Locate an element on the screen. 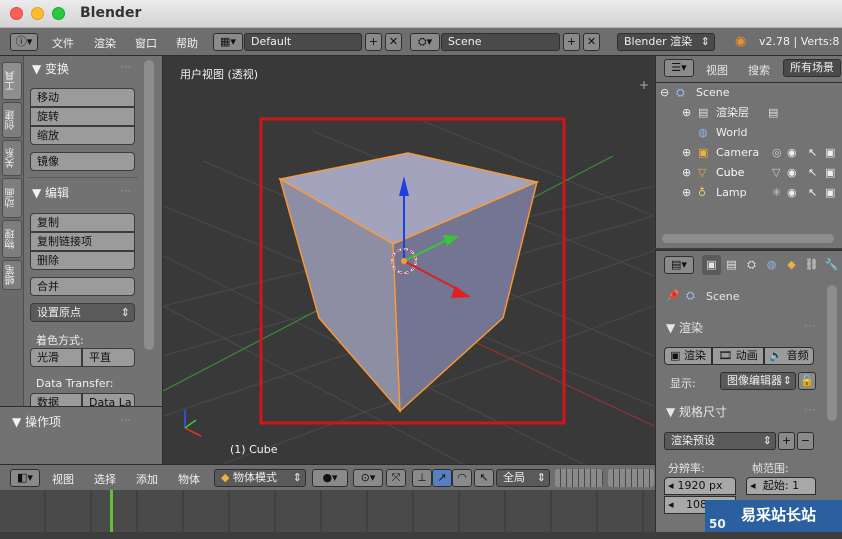 This screenshot has width=842, height=539. viewport-editor-type-icon: ◧▾ is located at coordinates (25, 478).